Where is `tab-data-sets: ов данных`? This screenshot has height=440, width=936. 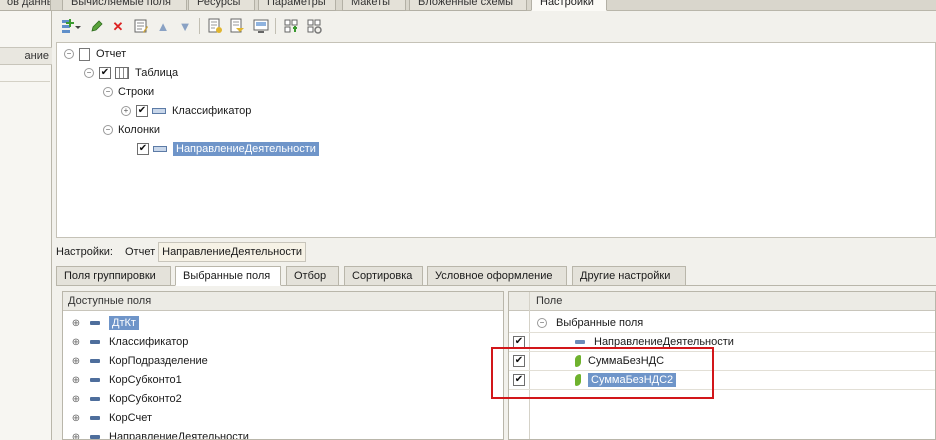
tab-data-sets: ов данных is located at coordinates (25, 5).